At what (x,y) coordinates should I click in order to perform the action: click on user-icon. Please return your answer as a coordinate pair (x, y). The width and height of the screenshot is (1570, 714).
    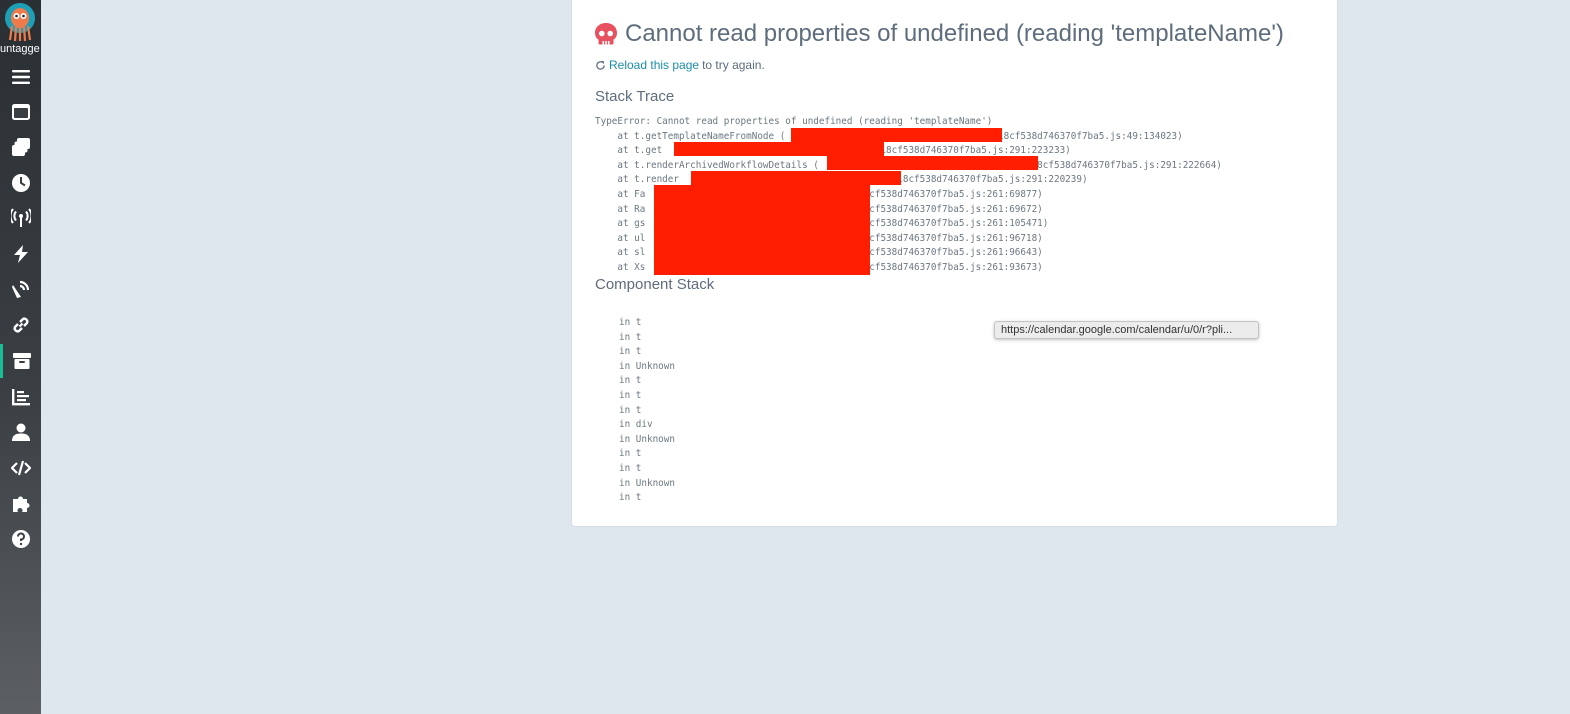
    Looking at the image, I should click on (20, 432).